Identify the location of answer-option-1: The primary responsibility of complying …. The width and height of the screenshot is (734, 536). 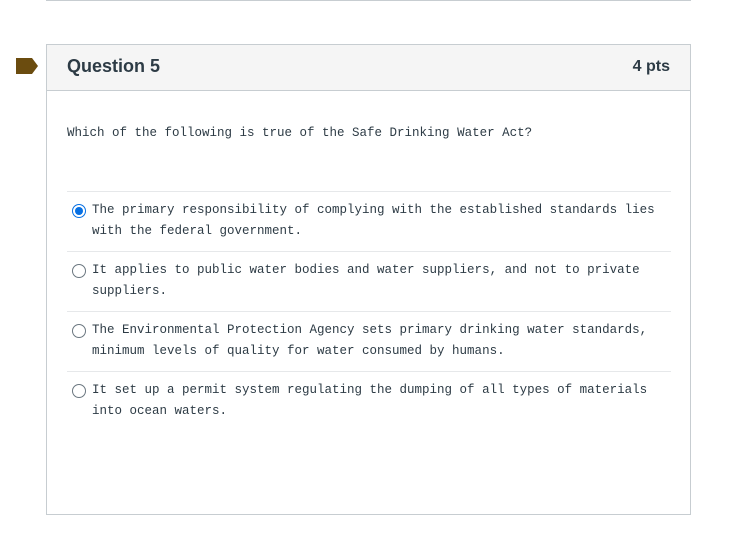
(369, 221).